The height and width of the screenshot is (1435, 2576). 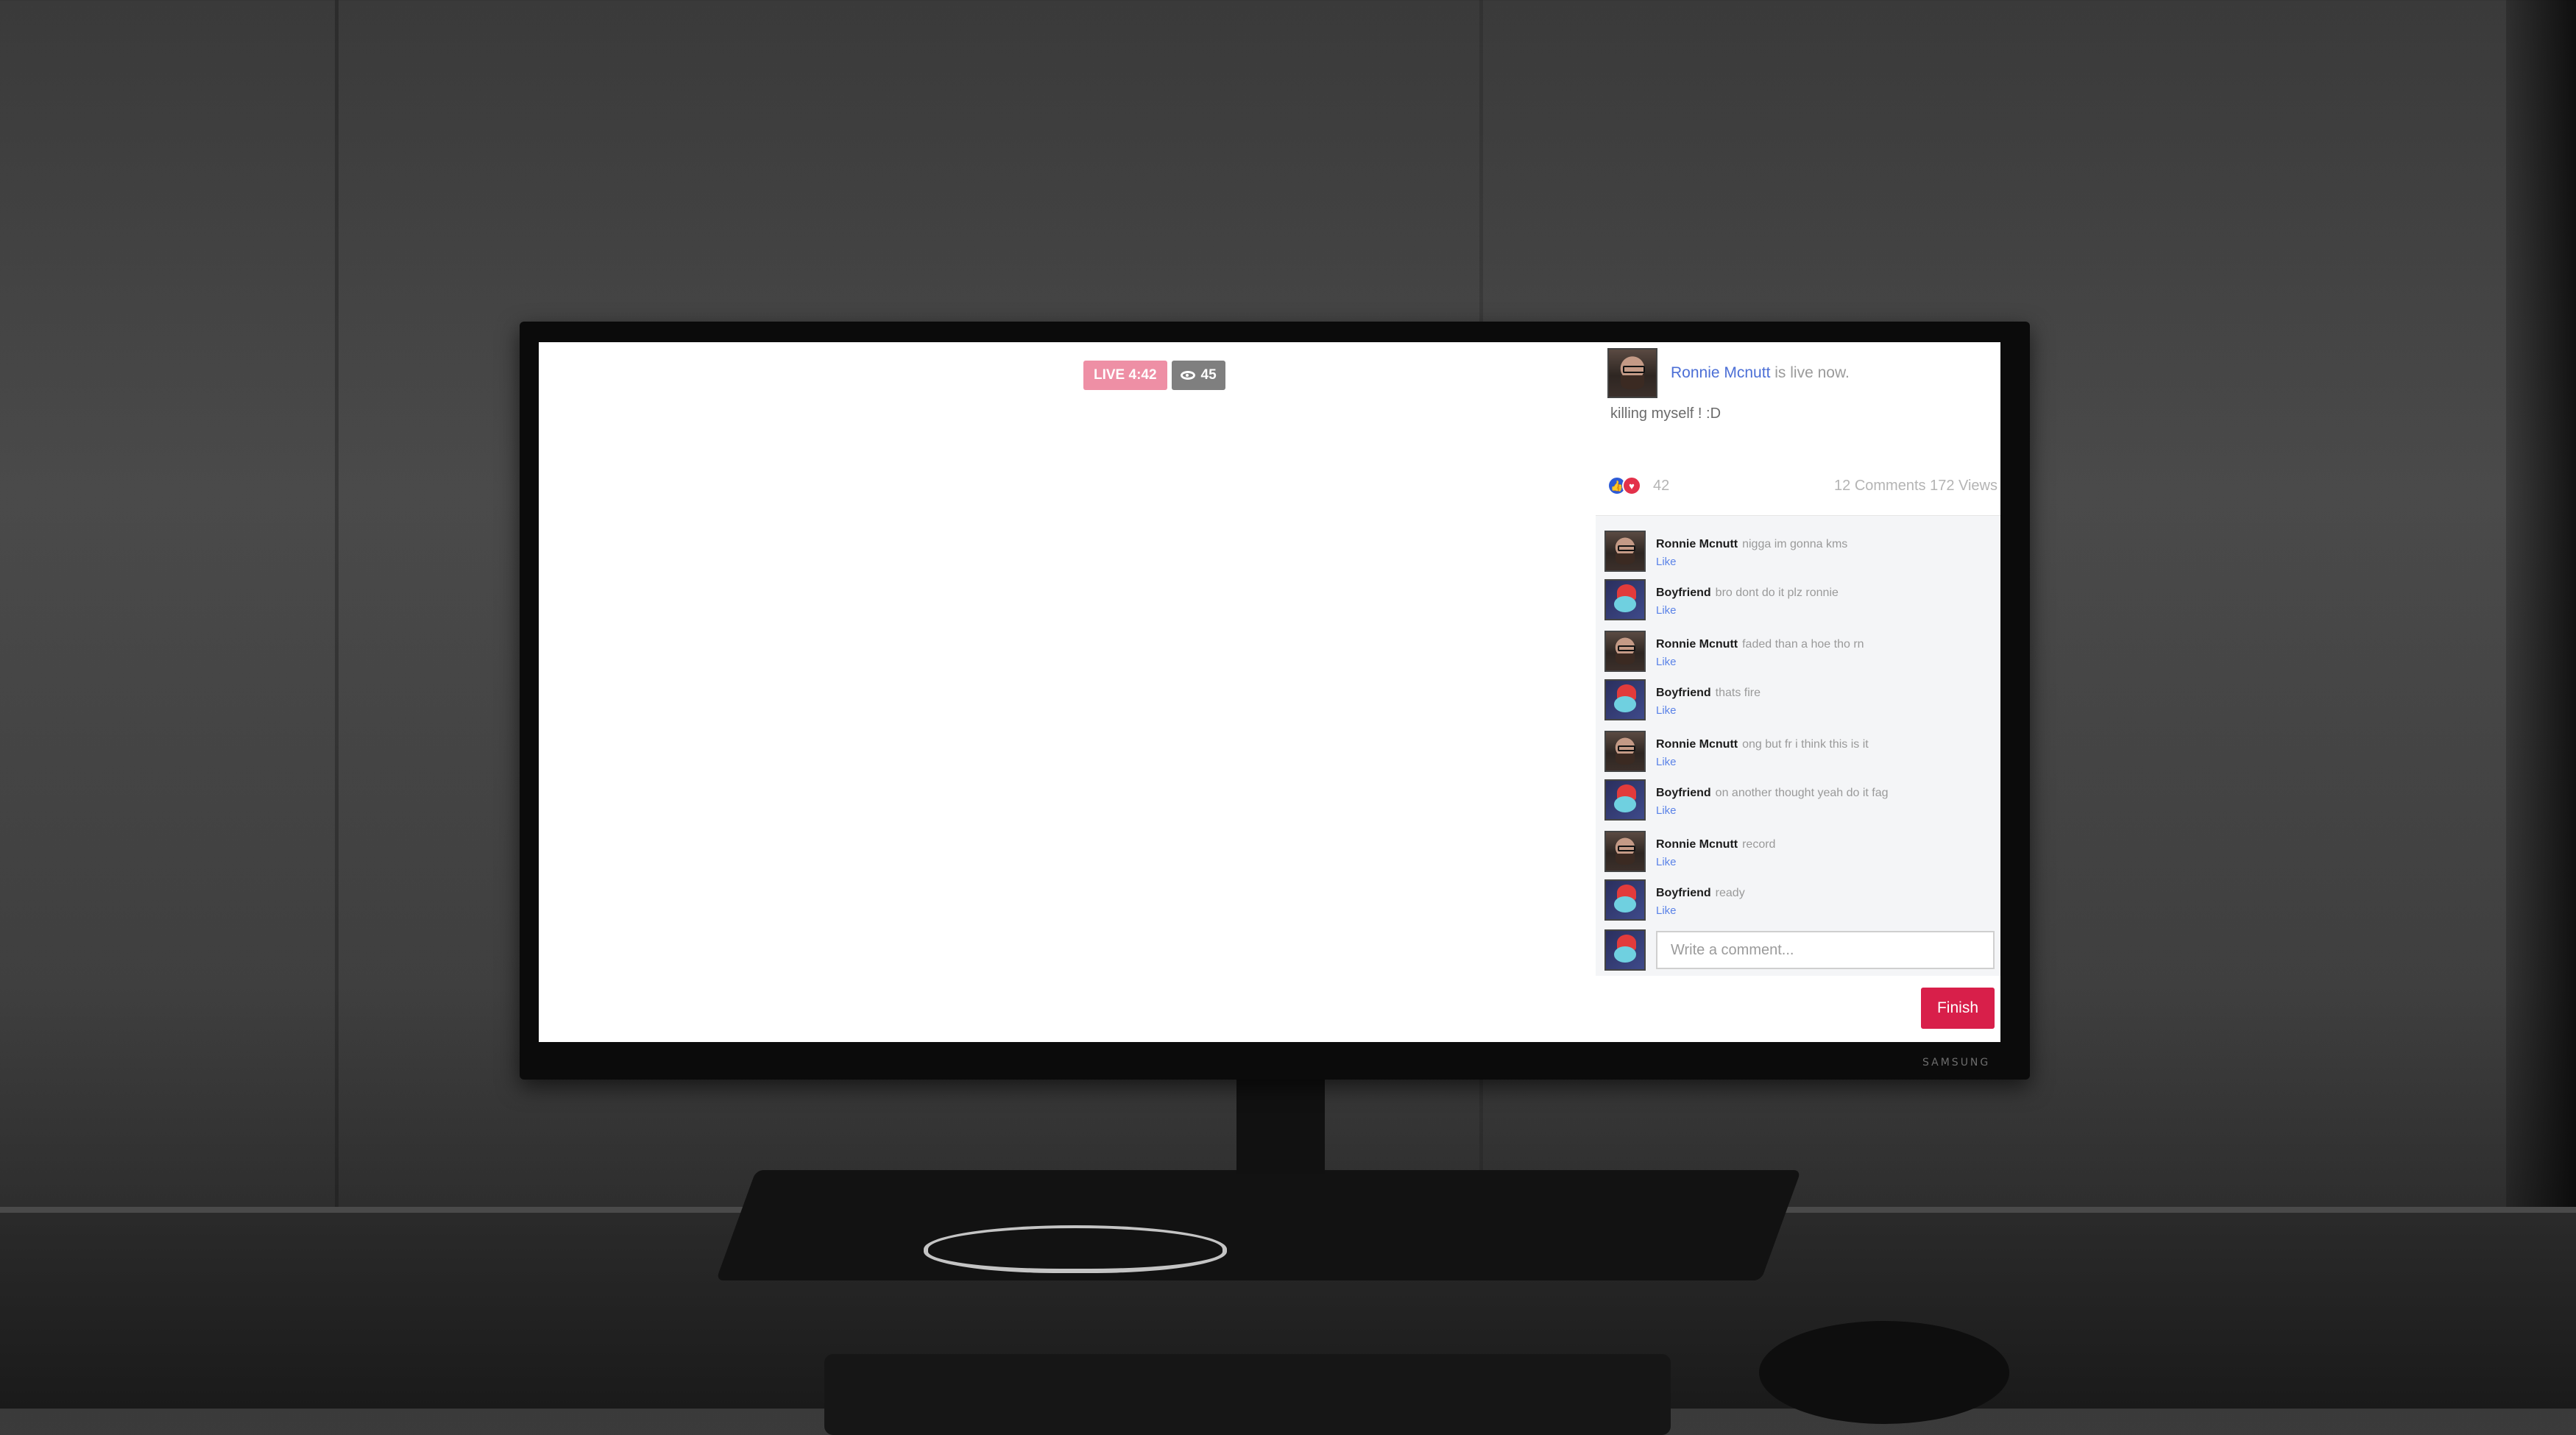 I want to click on heart-icon: ♥, so click(x=1631, y=485).